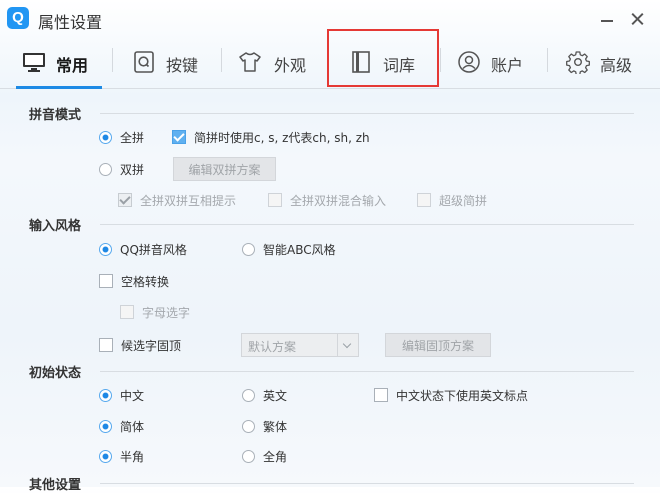  What do you see at coordinates (132, 137) in the screenshot?
I see `full-pinyin-label: 全拼` at bounding box center [132, 137].